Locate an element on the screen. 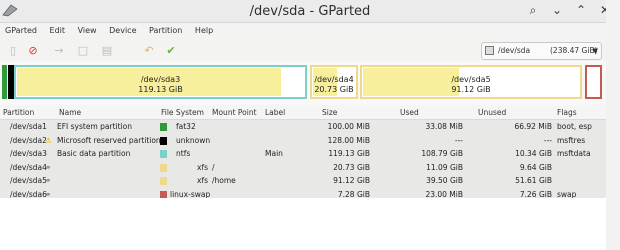  device-size: (238.47 GiB) is located at coordinates (574, 50).